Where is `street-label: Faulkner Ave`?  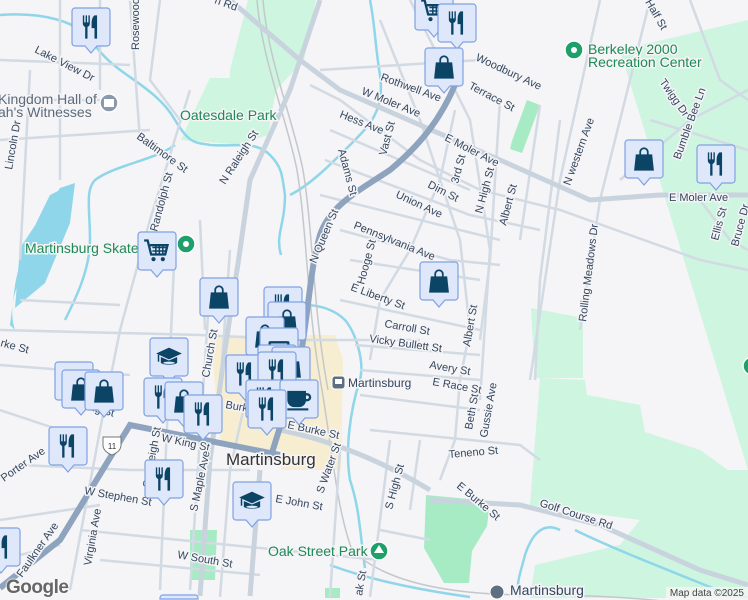
street-label: Faulkner Ave is located at coordinates (38, 549).